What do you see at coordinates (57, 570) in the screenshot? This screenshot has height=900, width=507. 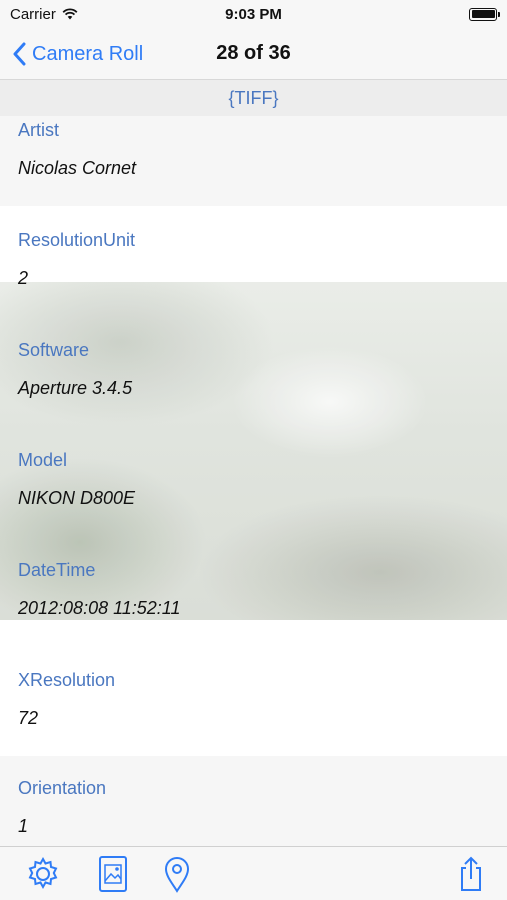 I see `field-label: DateTime` at bounding box center [57, 570].